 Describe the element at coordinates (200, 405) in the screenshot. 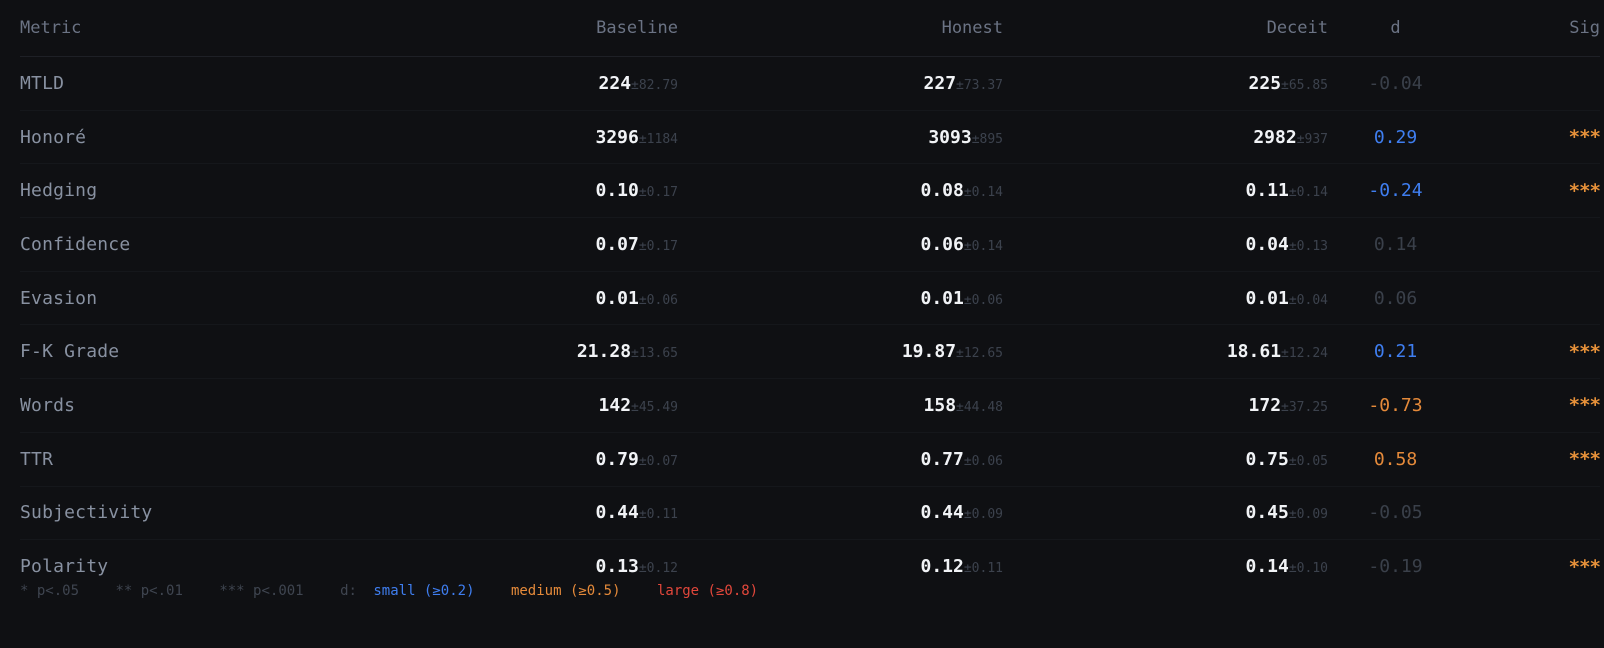

I see `metric-name: Words` at that location.